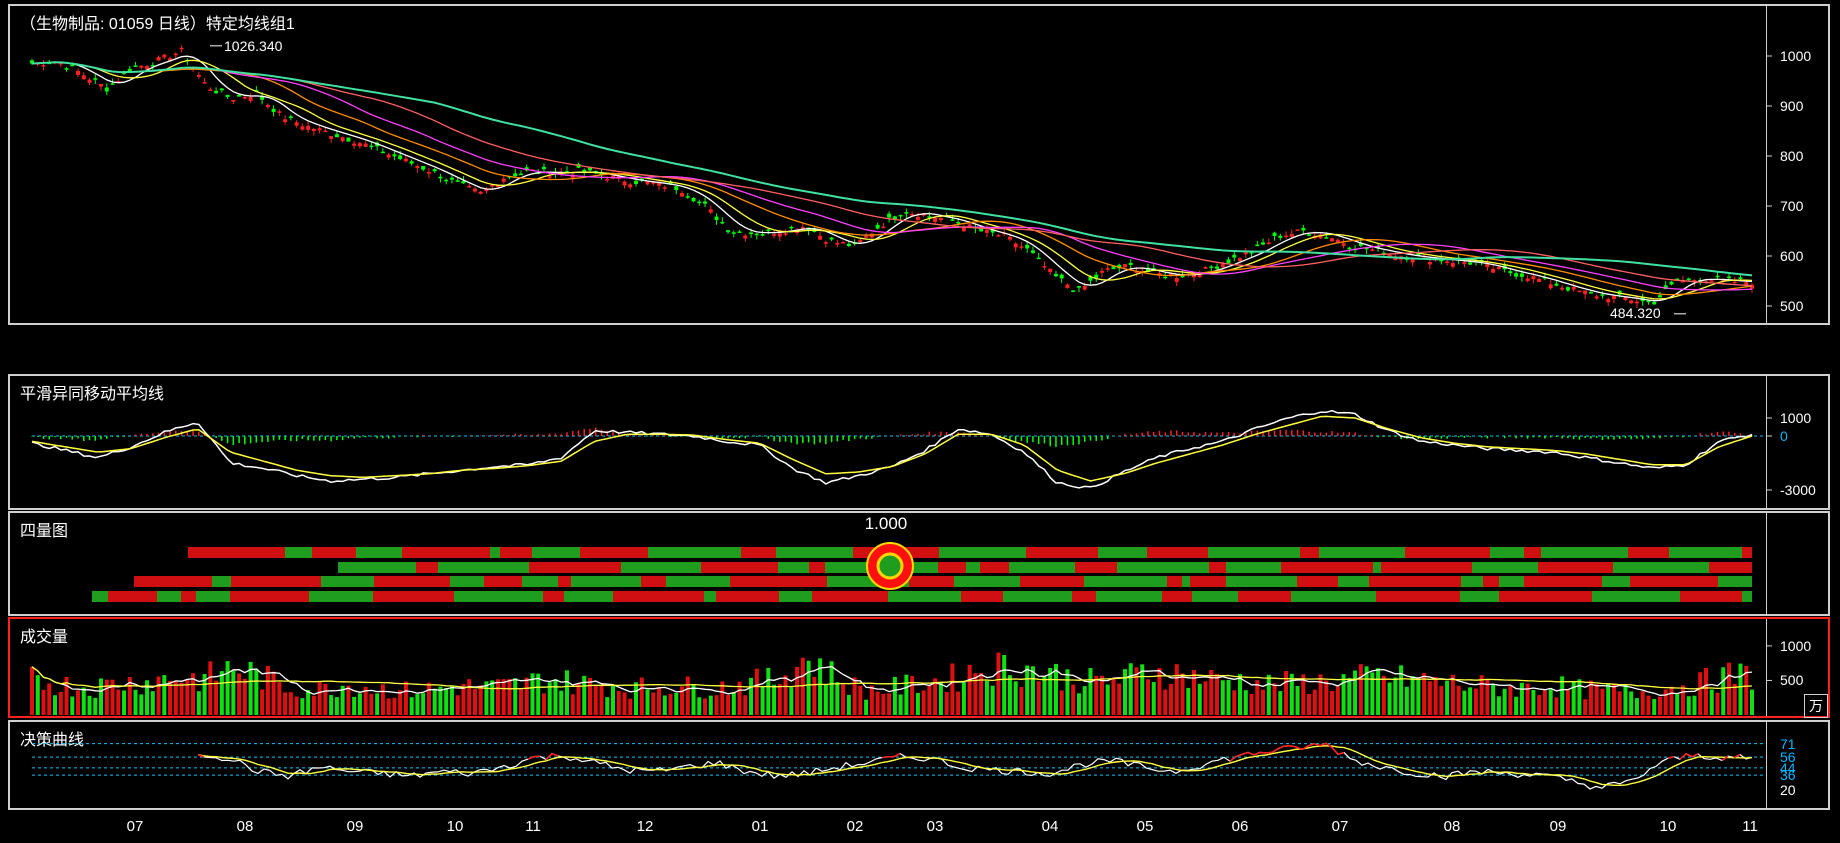  Describe the element at coordinates (891, 669) in the screenshot. I see `volume-chart` at that location.